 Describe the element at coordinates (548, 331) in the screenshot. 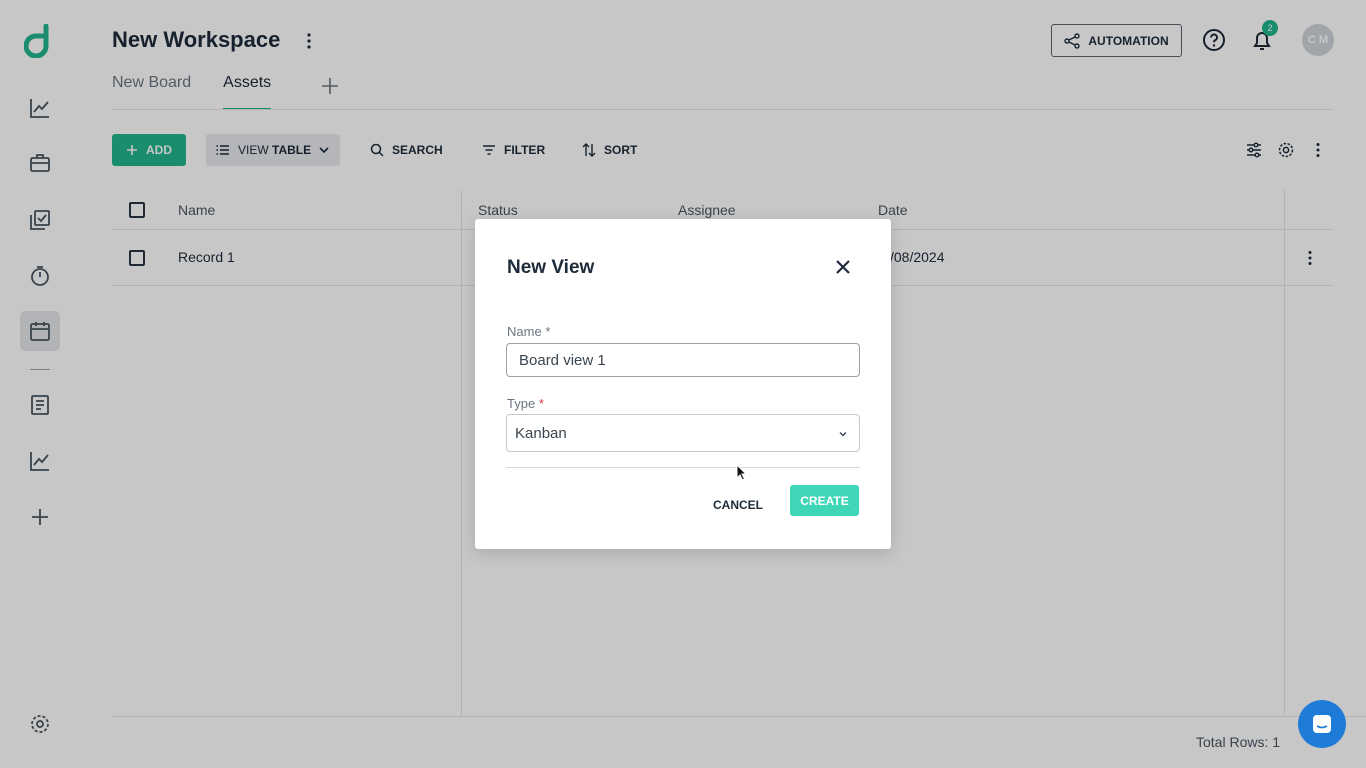

I see `name-required-marker: *` at that location.